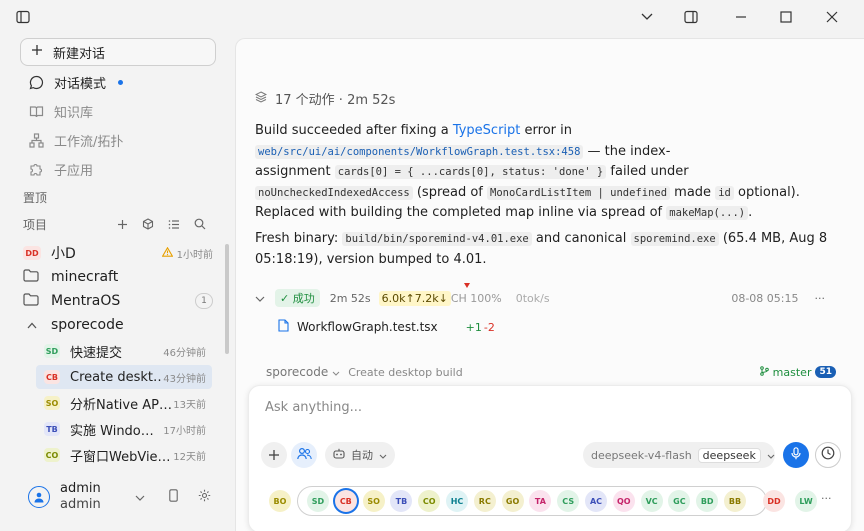 This screenshot has height=531, width=864. I want to click on add-project-icon, so click(122, 224).